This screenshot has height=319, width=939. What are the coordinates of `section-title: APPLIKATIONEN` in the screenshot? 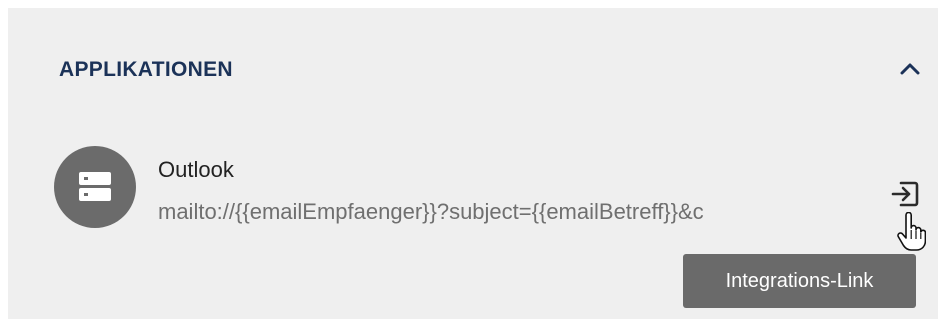 It's located at (146, 69).